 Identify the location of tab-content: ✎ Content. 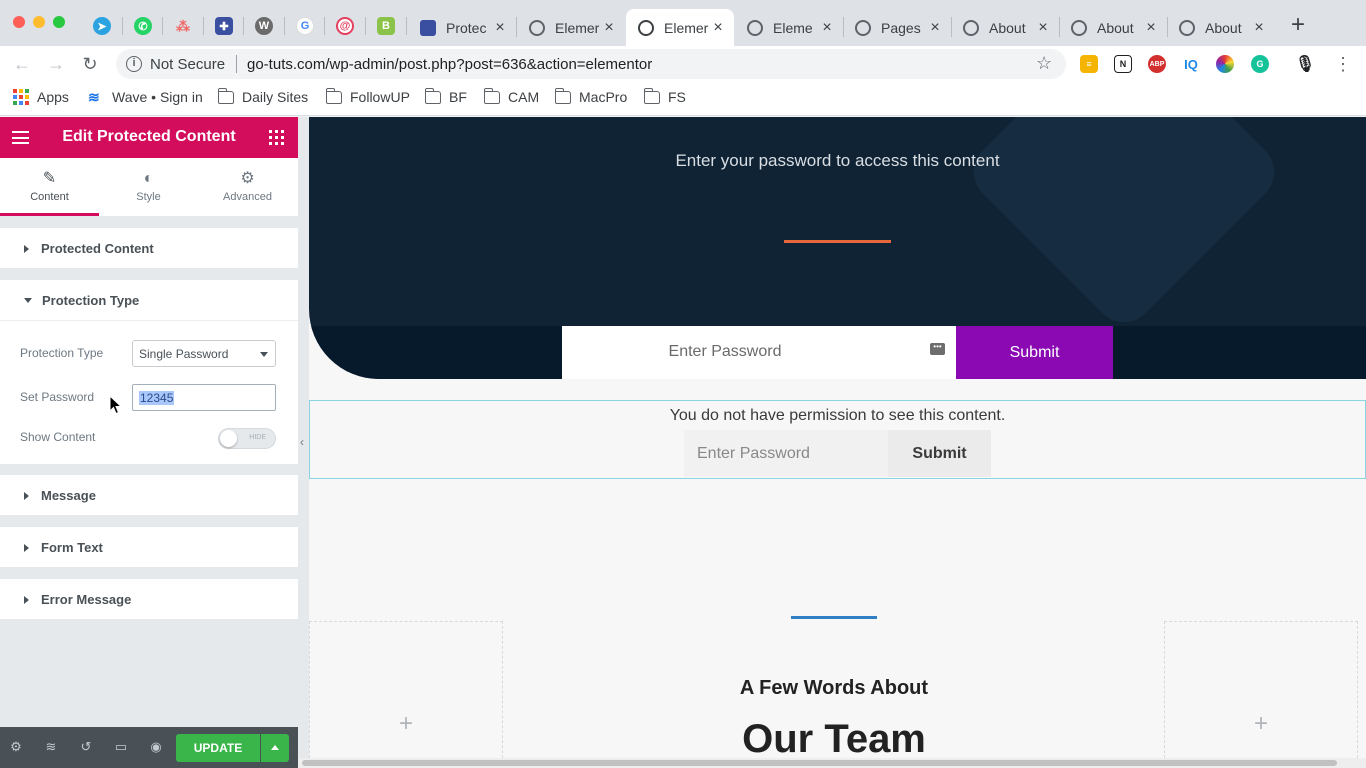
(49, 187).